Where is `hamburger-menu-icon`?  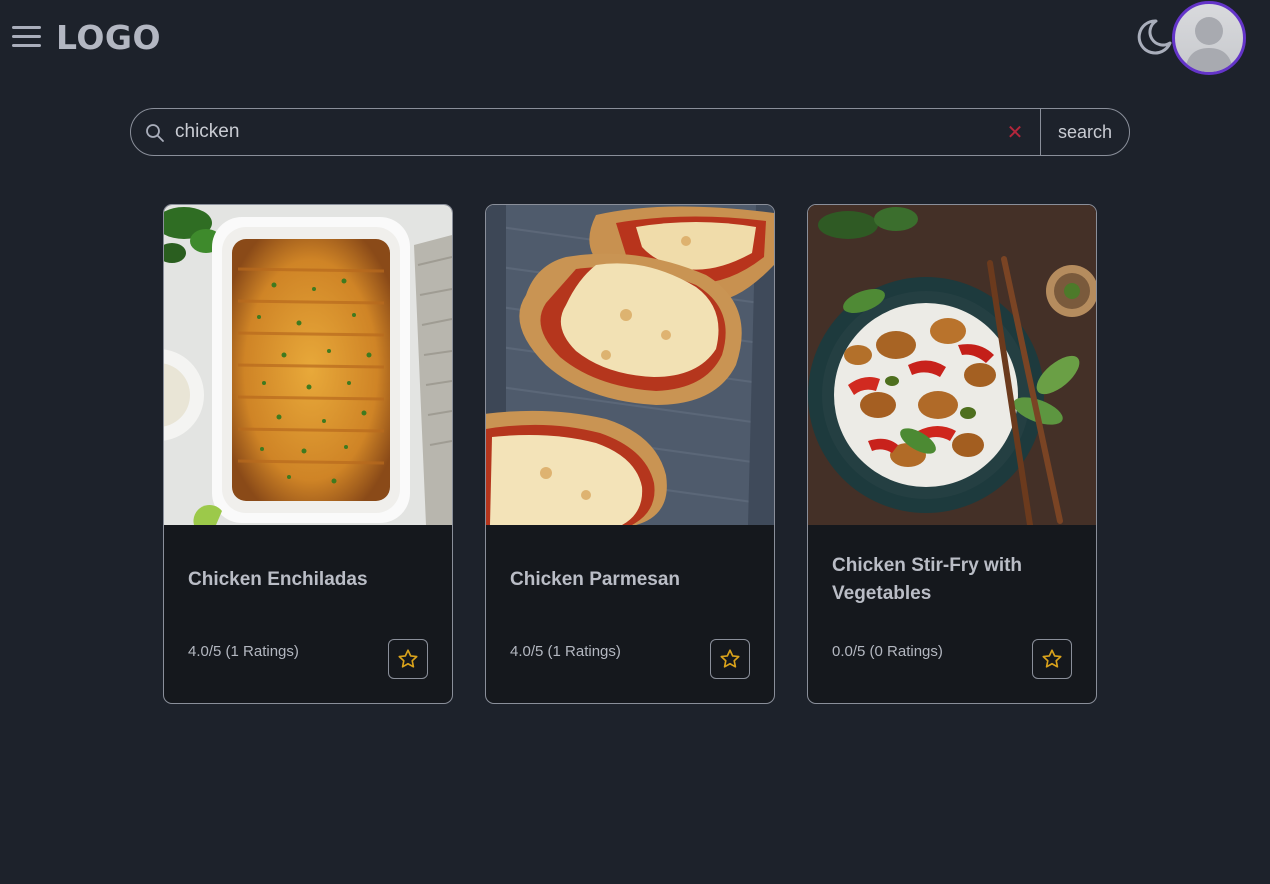 hamburger-menu-icon is located at coordinates (27, 37).